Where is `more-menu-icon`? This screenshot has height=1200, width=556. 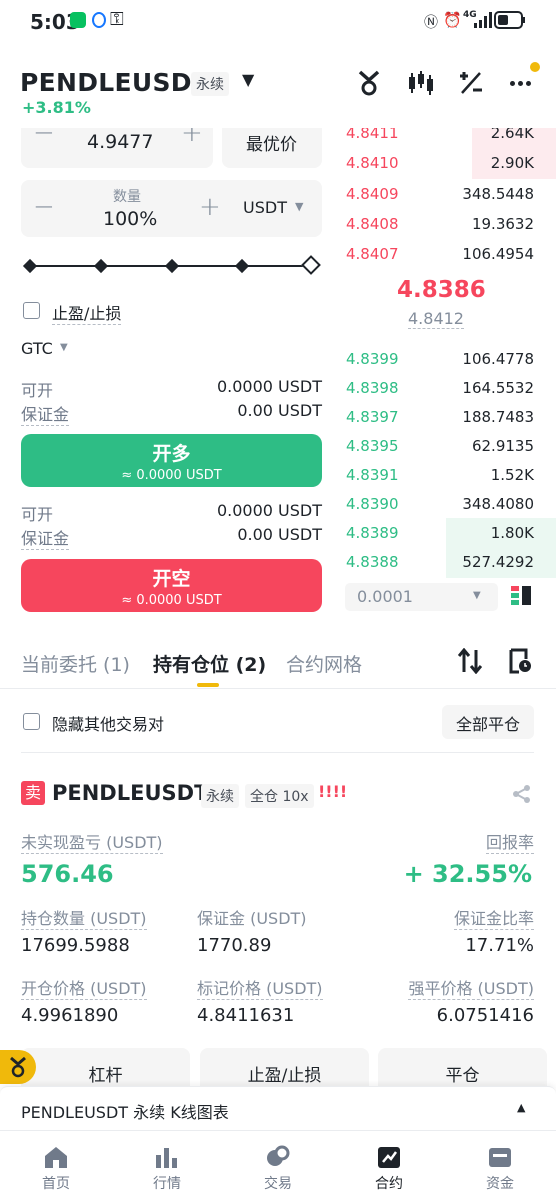
more-menu-icon is located at coordinates (524, 79).